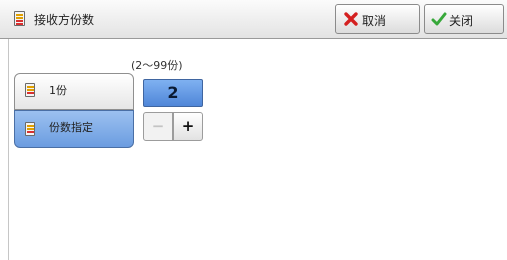  I want to click on option-one-copy-label: 1份, so click(58, 90).